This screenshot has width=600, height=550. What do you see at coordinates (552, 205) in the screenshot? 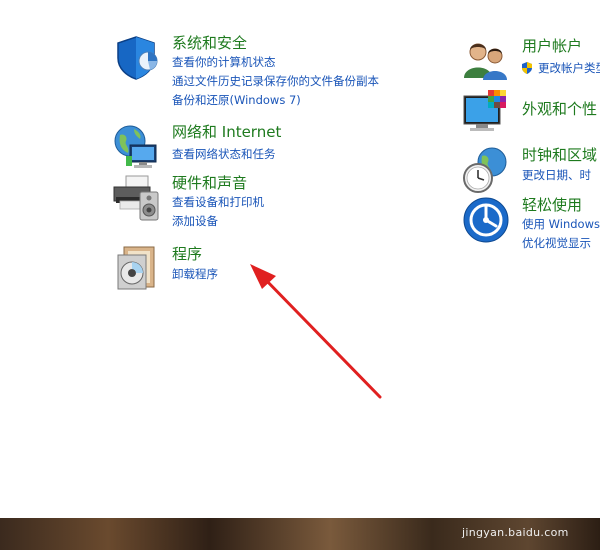
I see `category-title: 轻松使用` at bounding box center [552, 205].